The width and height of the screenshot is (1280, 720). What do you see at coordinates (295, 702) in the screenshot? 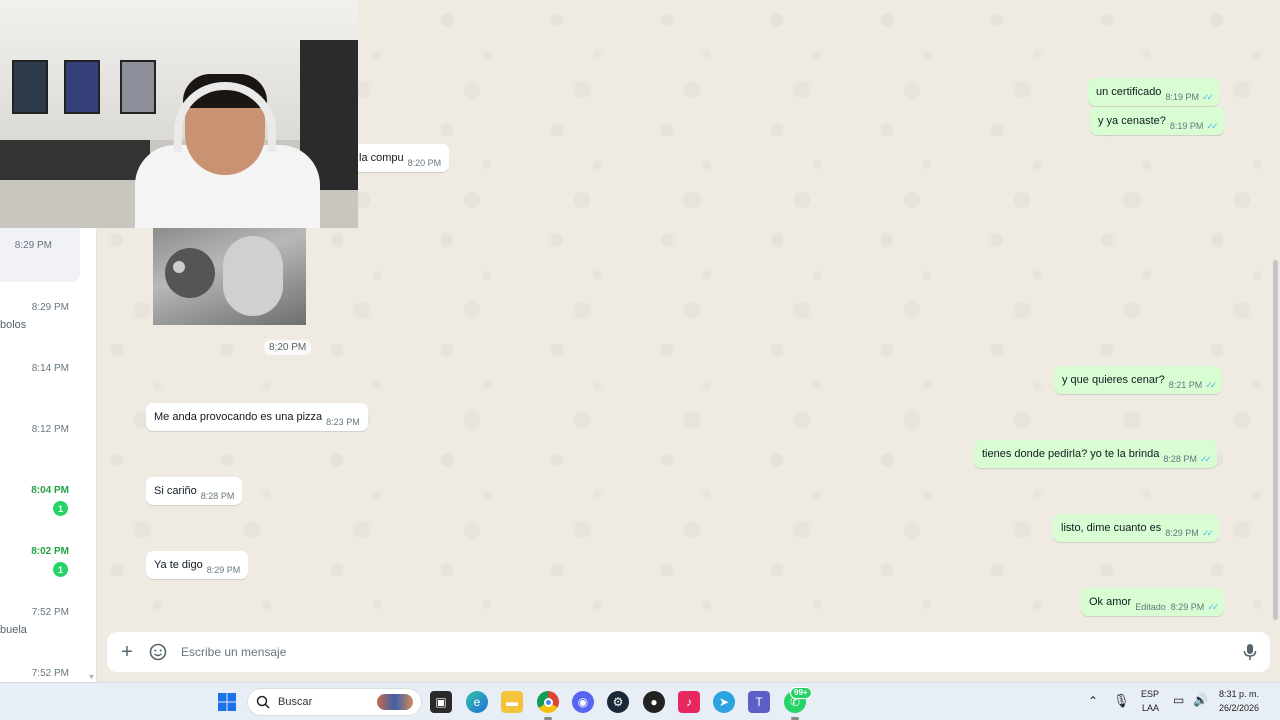
I see `search-label: Buscar` at bounding box center [295, 702].